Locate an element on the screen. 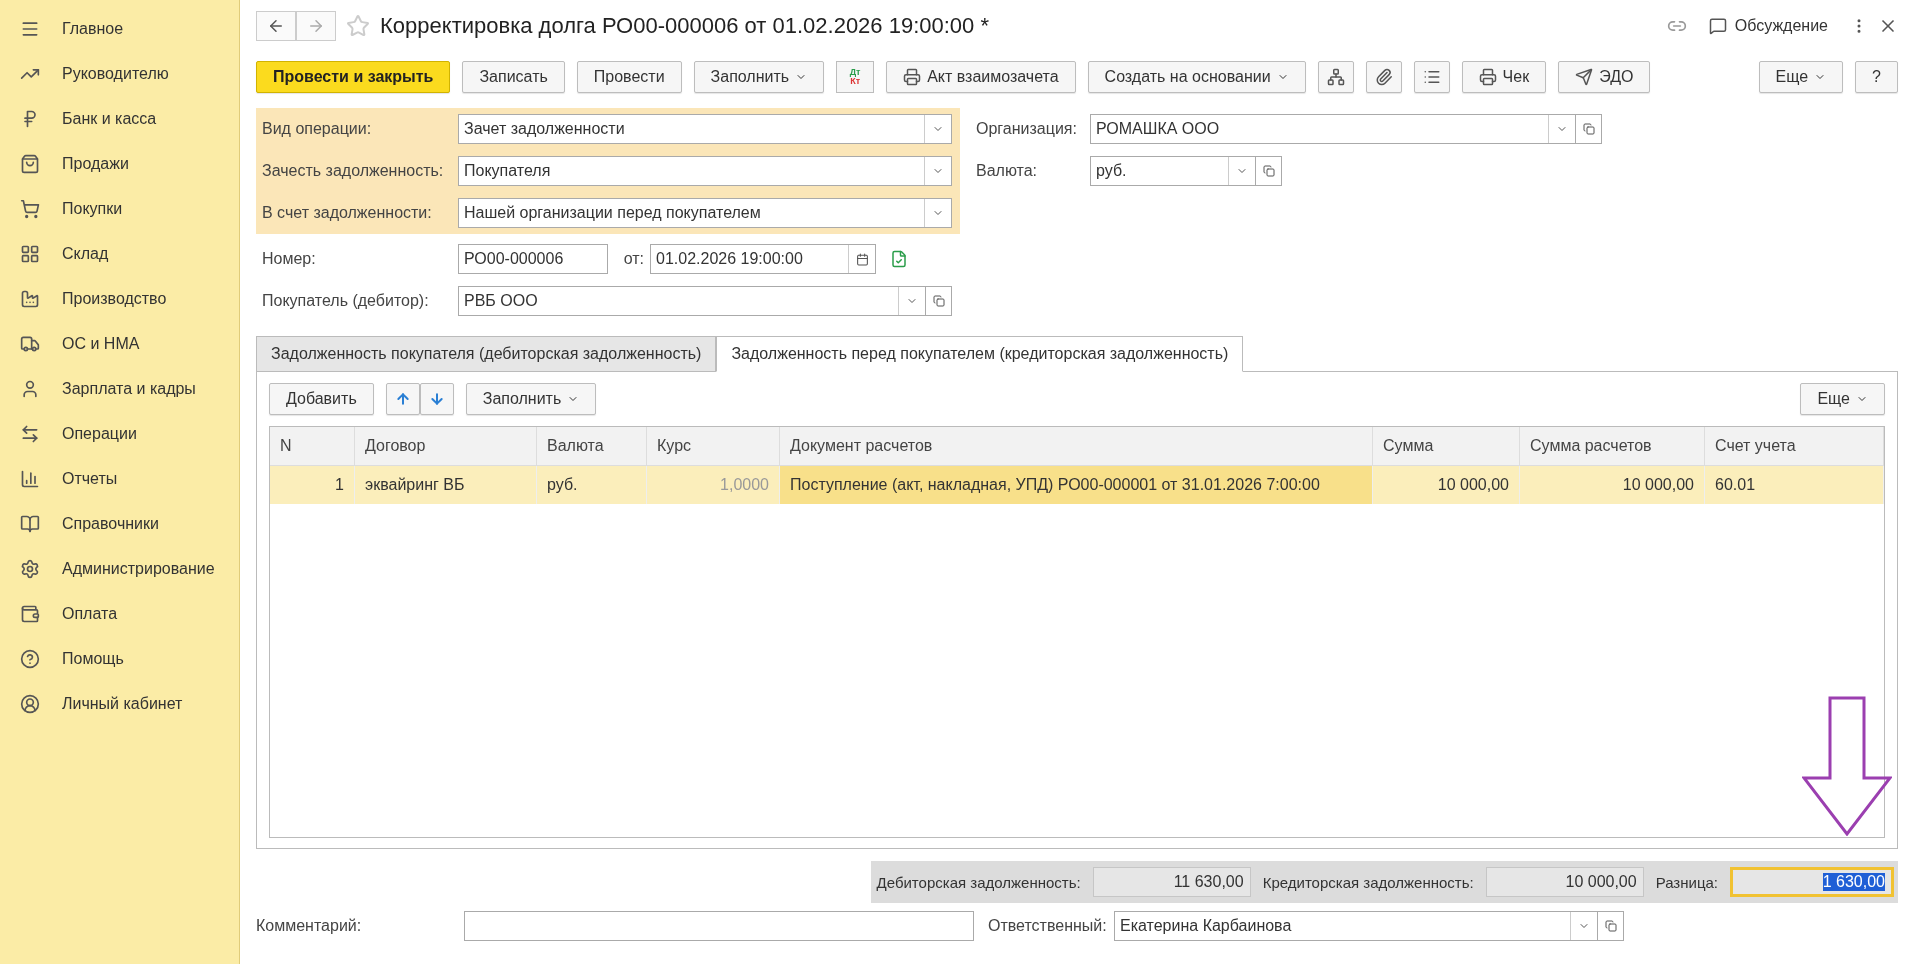  back-button is located at coordinates (276, 26).